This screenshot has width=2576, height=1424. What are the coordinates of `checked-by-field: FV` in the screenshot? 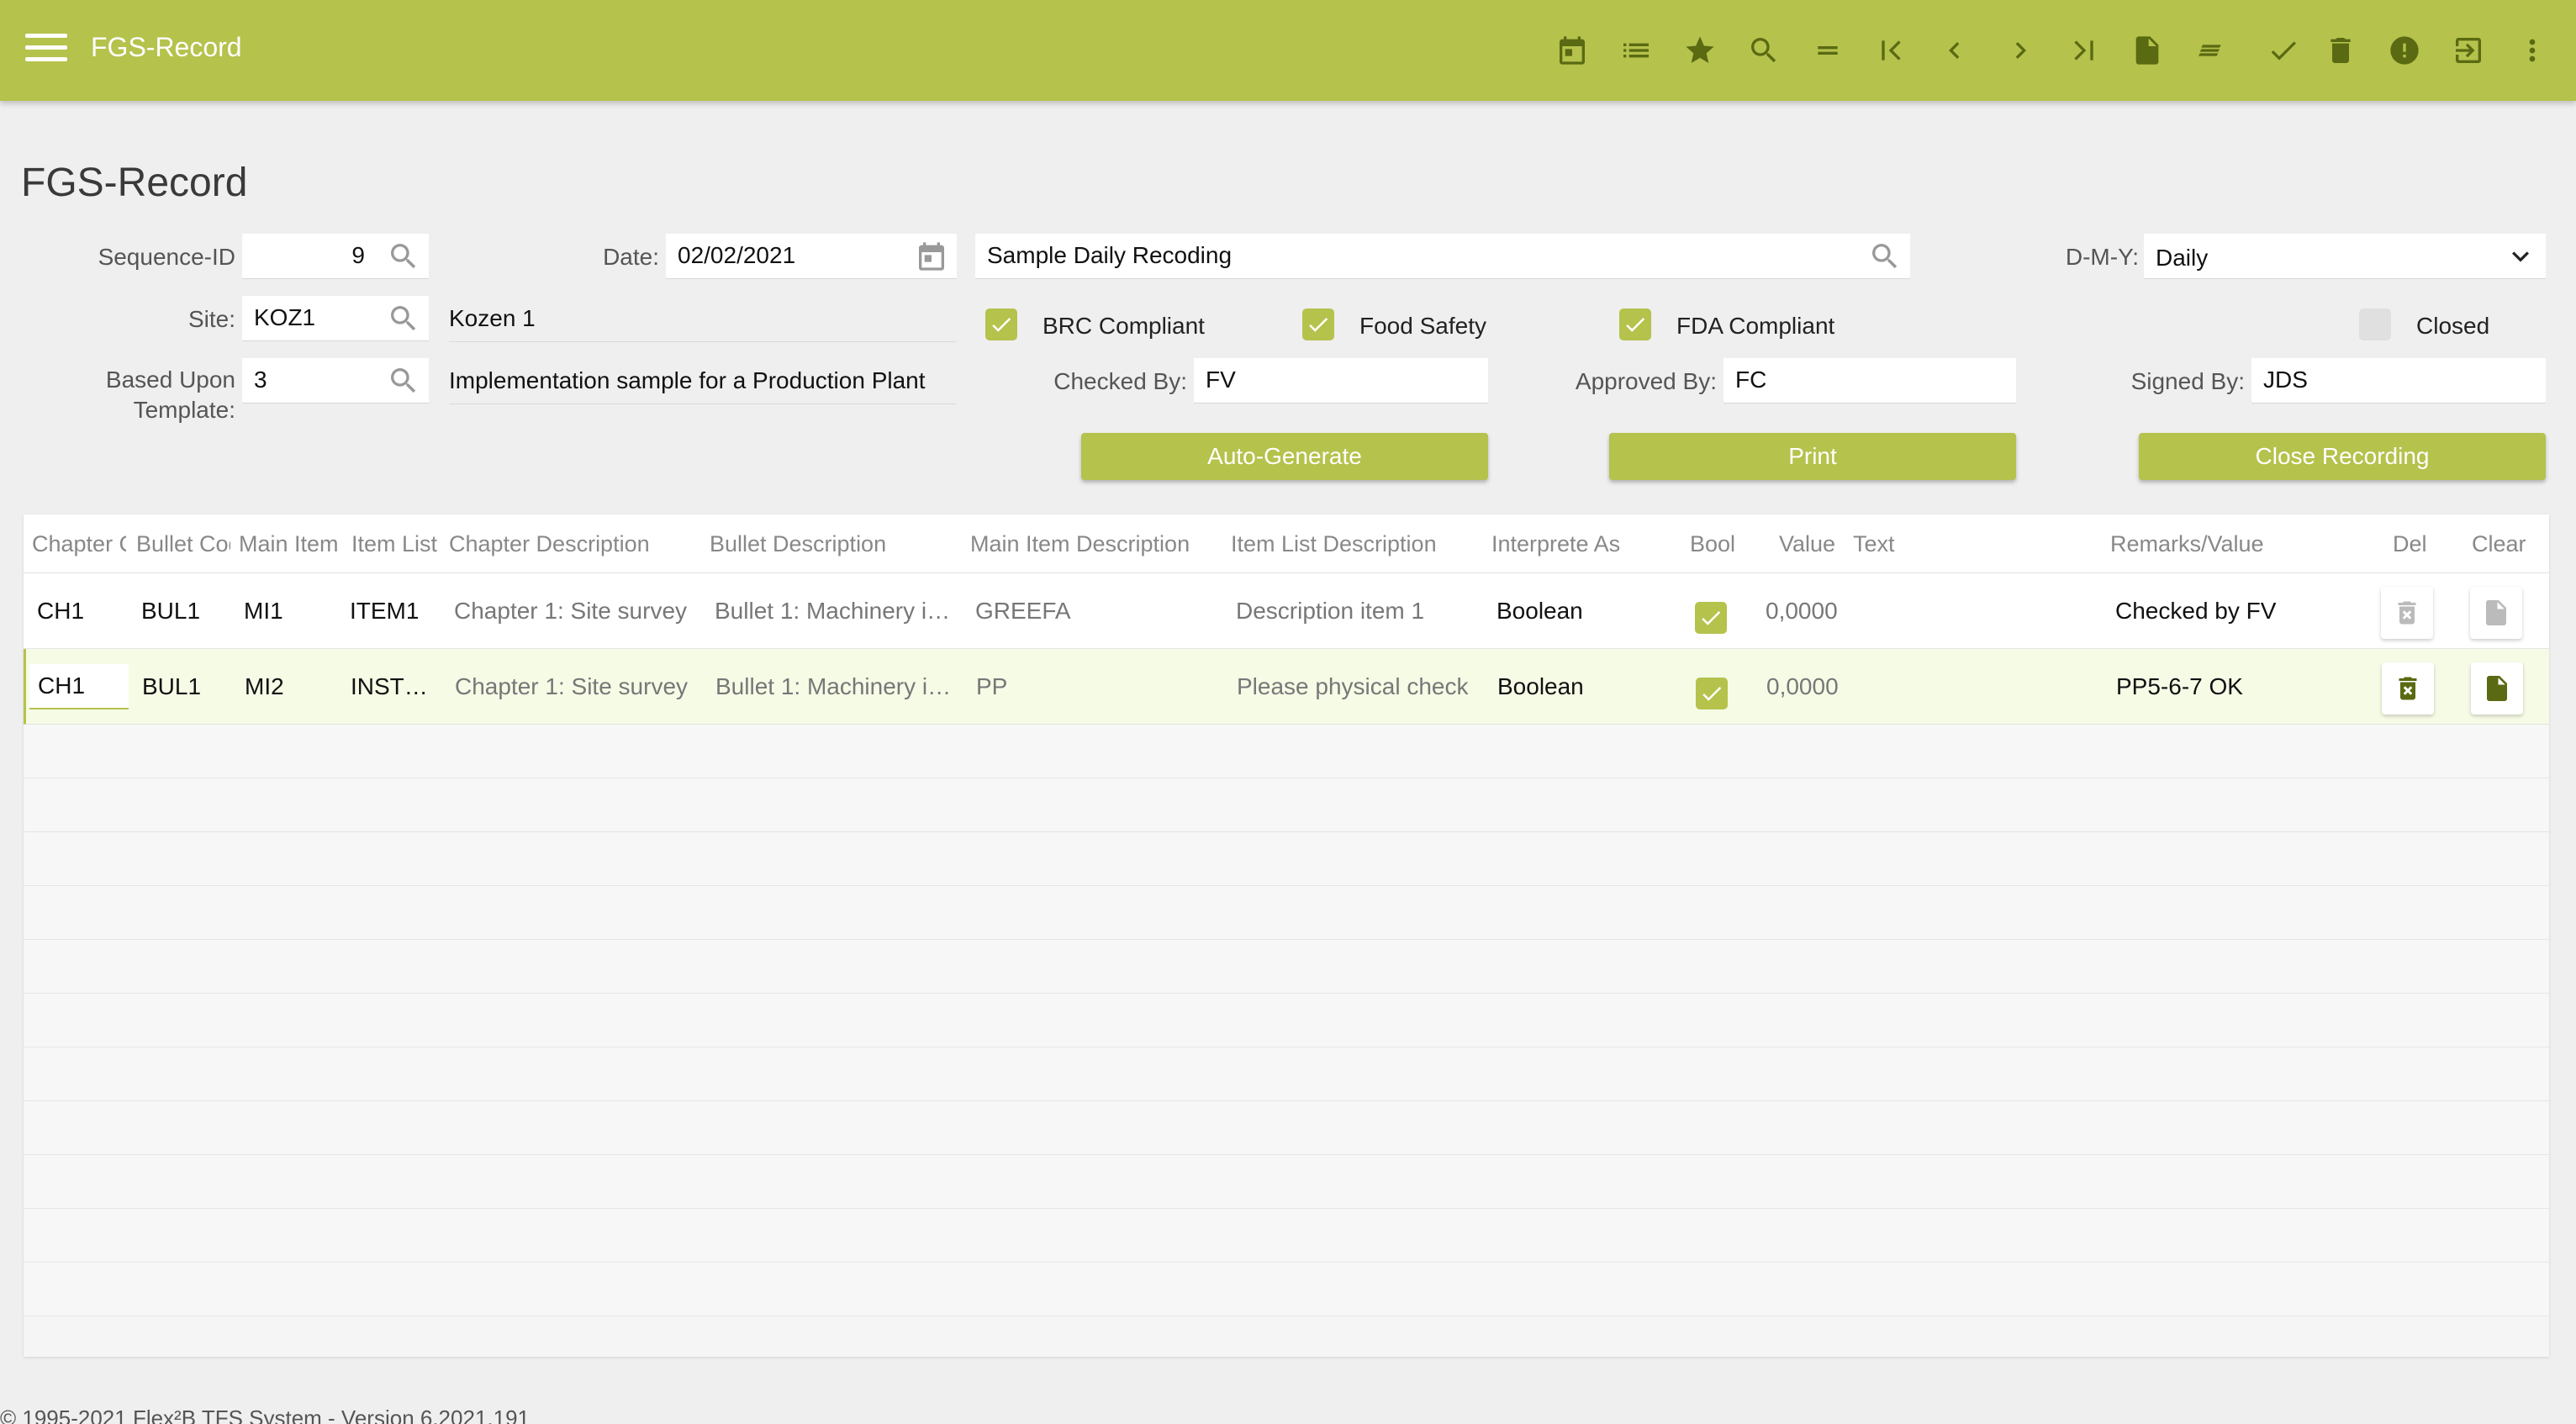 It's located at (1341, 380).